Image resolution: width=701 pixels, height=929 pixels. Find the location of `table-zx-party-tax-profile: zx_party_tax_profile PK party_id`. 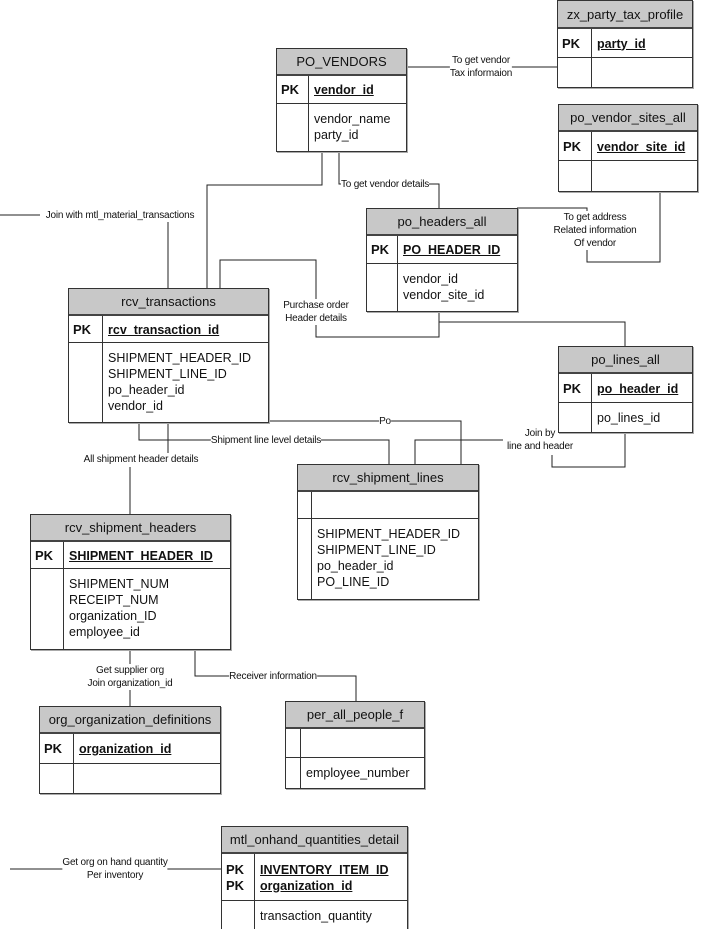

table-zx-party-tax-profile: zx_party_tax_profile PK party_id is located at coordinates (625, 44).